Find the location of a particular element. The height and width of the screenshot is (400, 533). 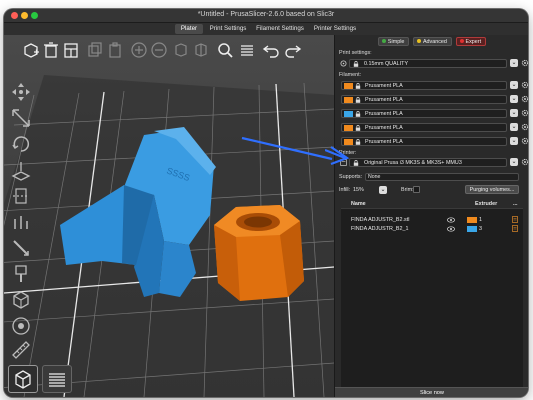

mode-expert-button: Expert is located at coordinates (471, 41).